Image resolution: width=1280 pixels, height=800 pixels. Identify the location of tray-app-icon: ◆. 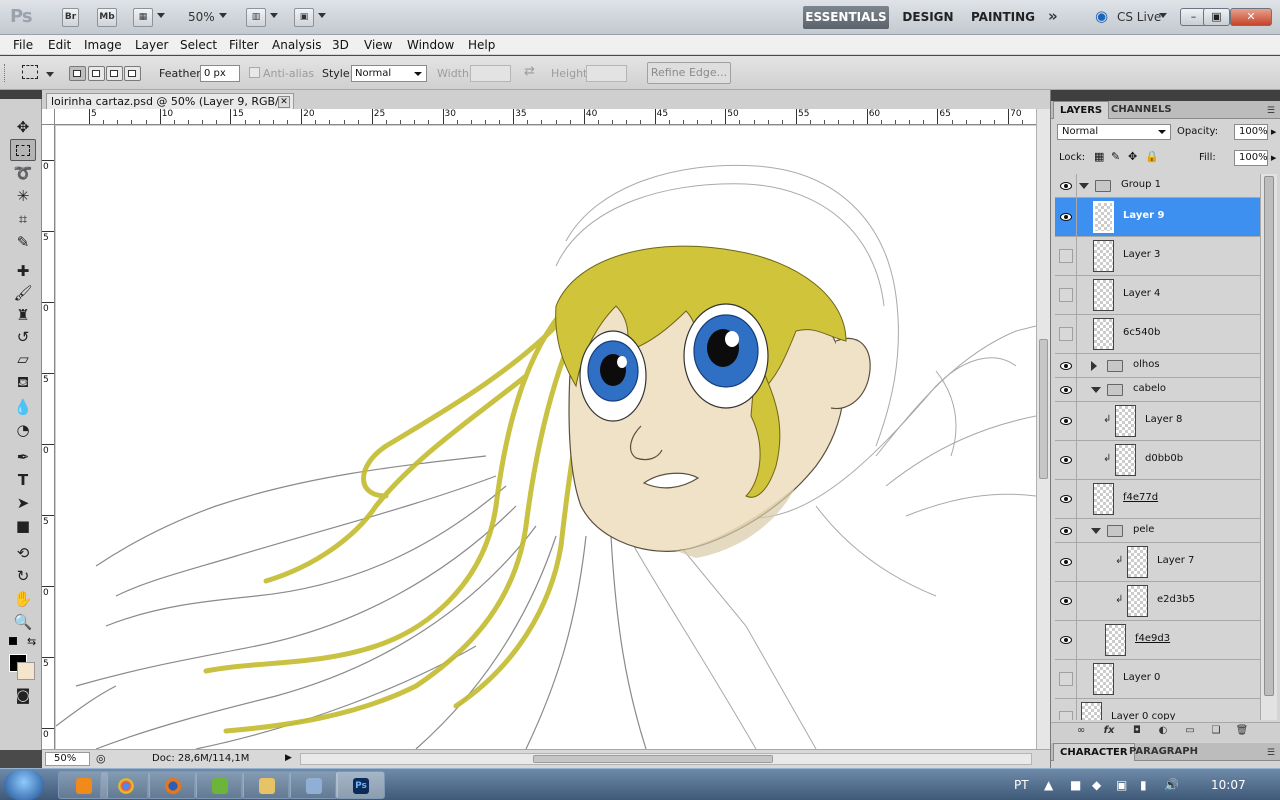
(1096, 785).